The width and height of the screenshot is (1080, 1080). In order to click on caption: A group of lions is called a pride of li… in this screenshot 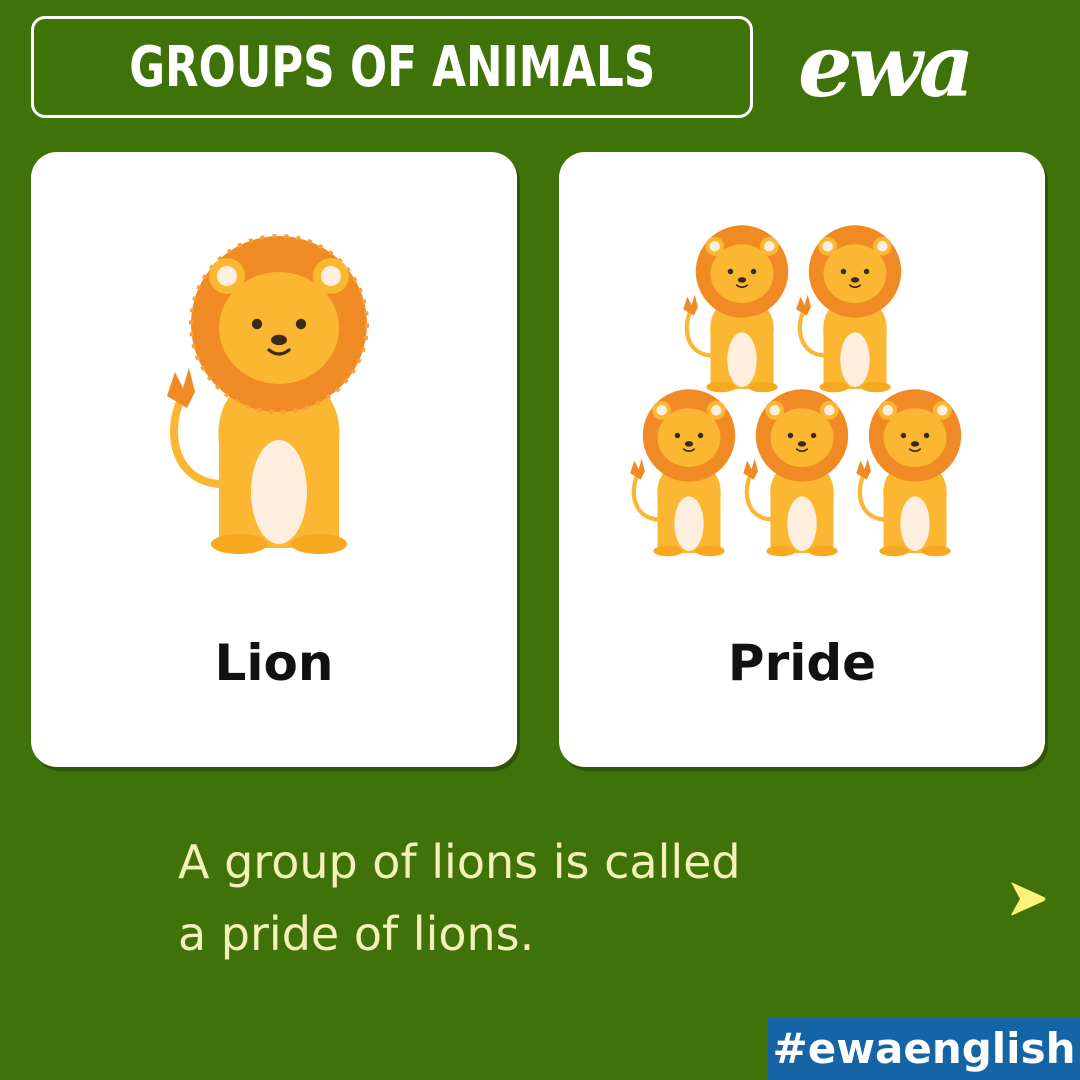, I will do `click(538, 898)`.